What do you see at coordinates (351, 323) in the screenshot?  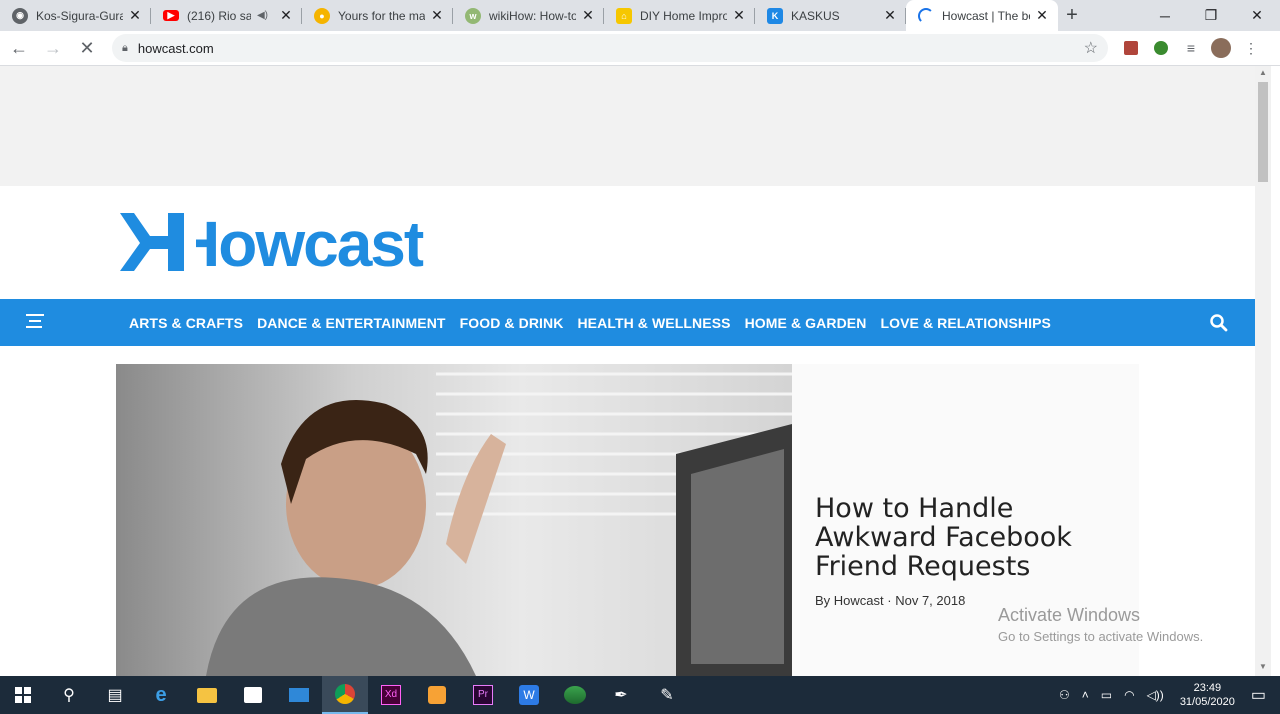 I see `nav-dance-entertainment: DANCE & ENTERTAINMENT` at bounding box center [351, 323].